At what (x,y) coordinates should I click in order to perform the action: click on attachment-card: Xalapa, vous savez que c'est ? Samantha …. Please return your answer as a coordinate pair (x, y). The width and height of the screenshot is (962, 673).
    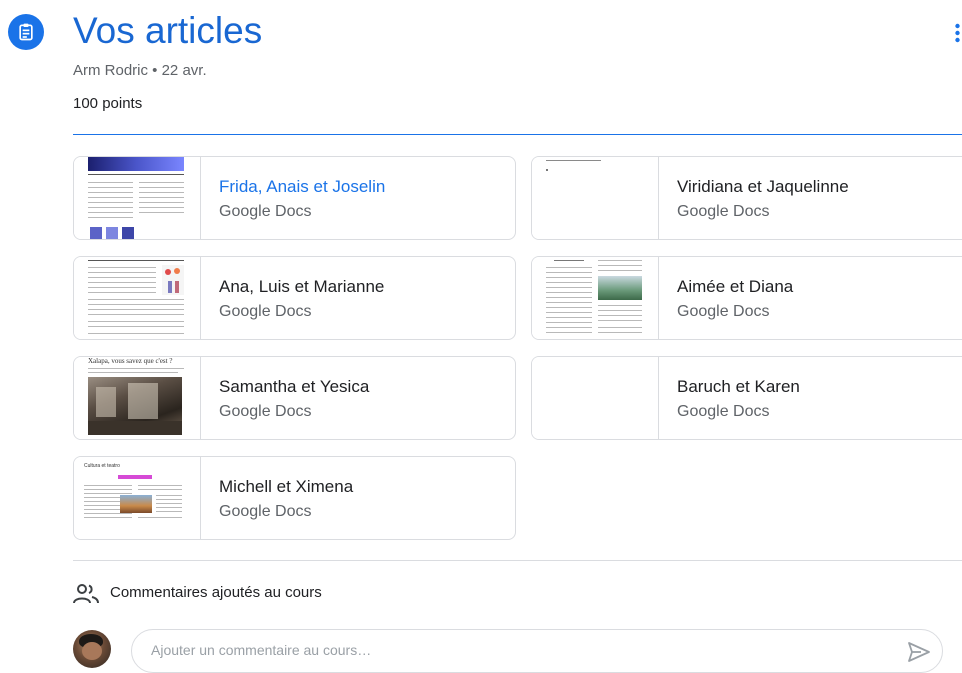
    Looking at the image, I should click on (294, 398).